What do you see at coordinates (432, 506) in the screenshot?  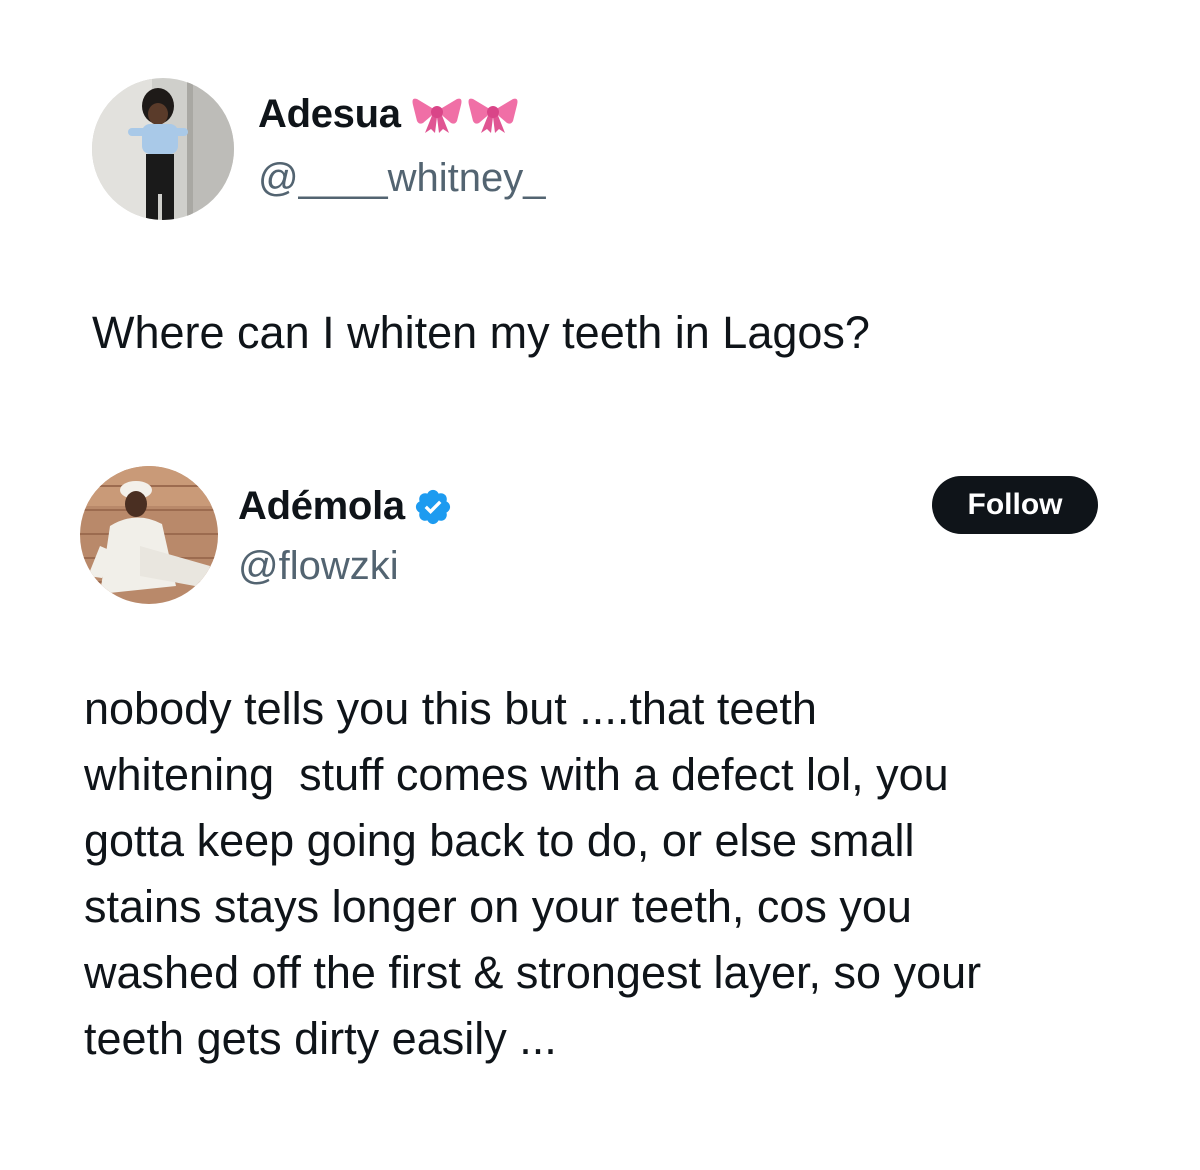 I see `verified-badge-icon` at bounding box center [432, 506].